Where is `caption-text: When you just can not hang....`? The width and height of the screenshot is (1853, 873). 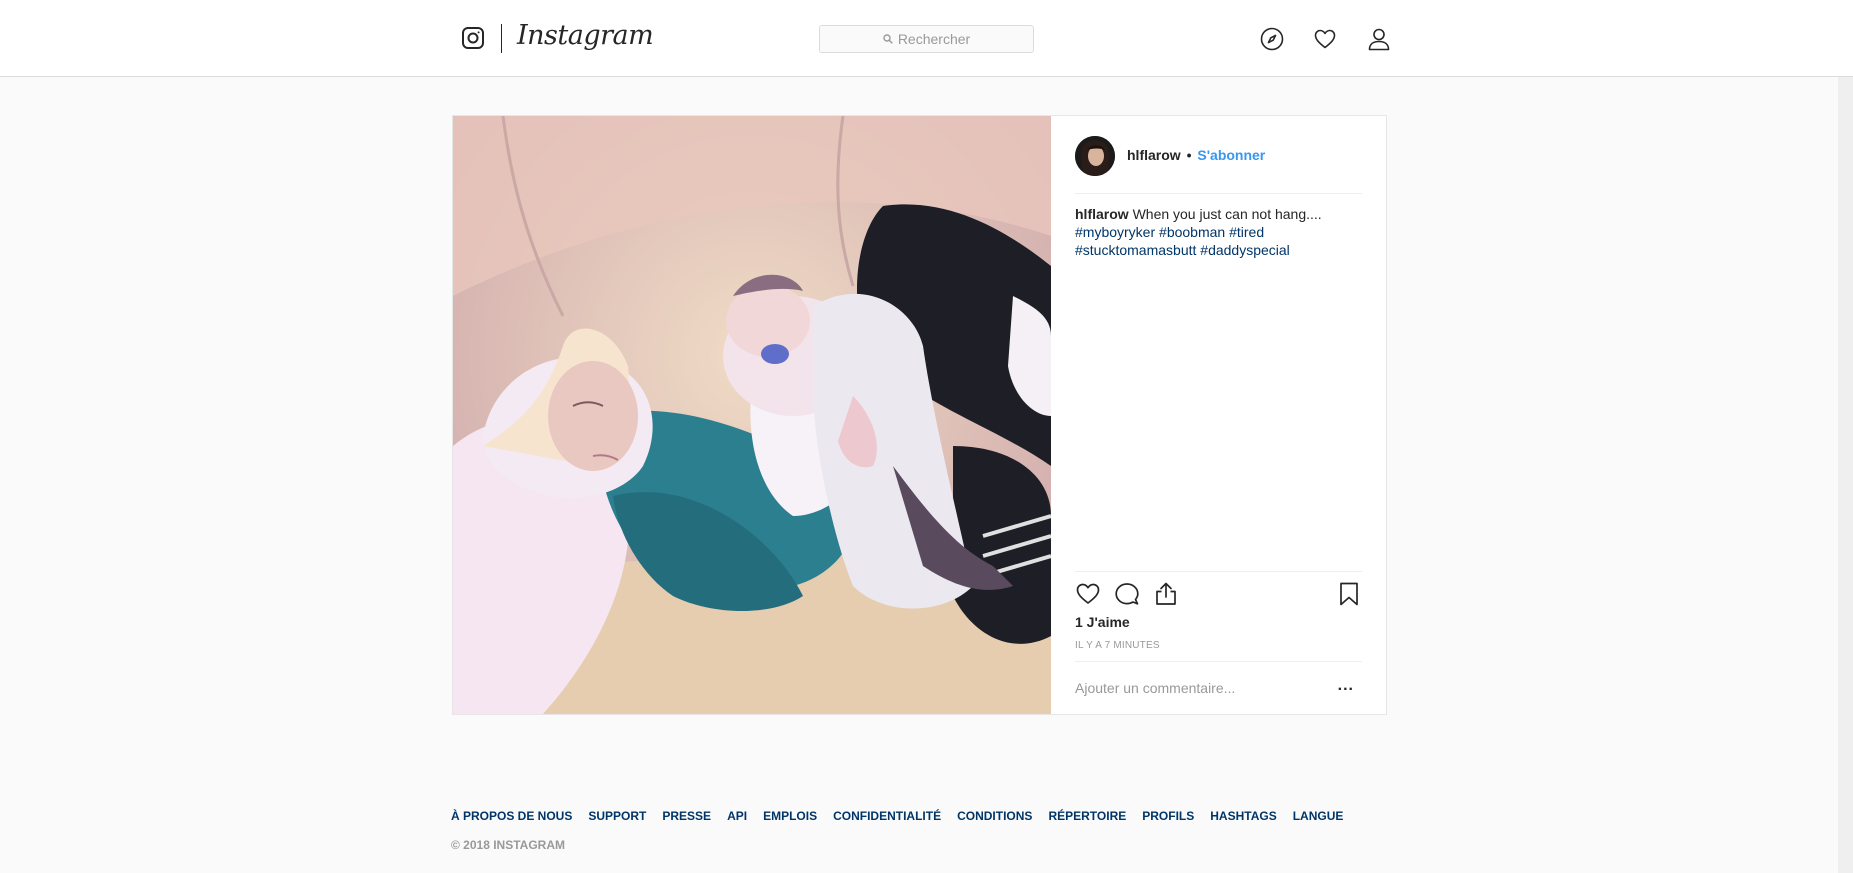
caption-text: When you just can not hang.... is located at coordinates (1227, 214).